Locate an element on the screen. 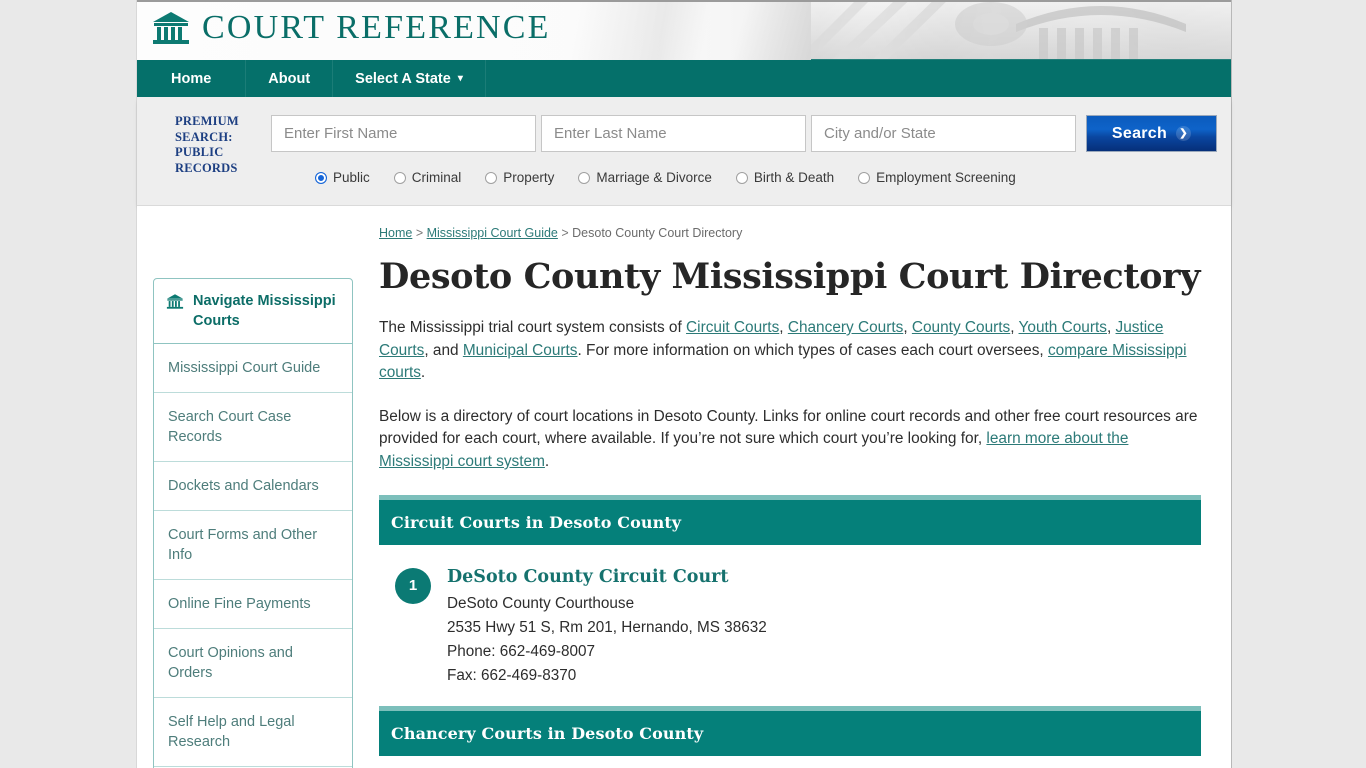  search-button: Search ❯ is located at coordinates (1151, 133).